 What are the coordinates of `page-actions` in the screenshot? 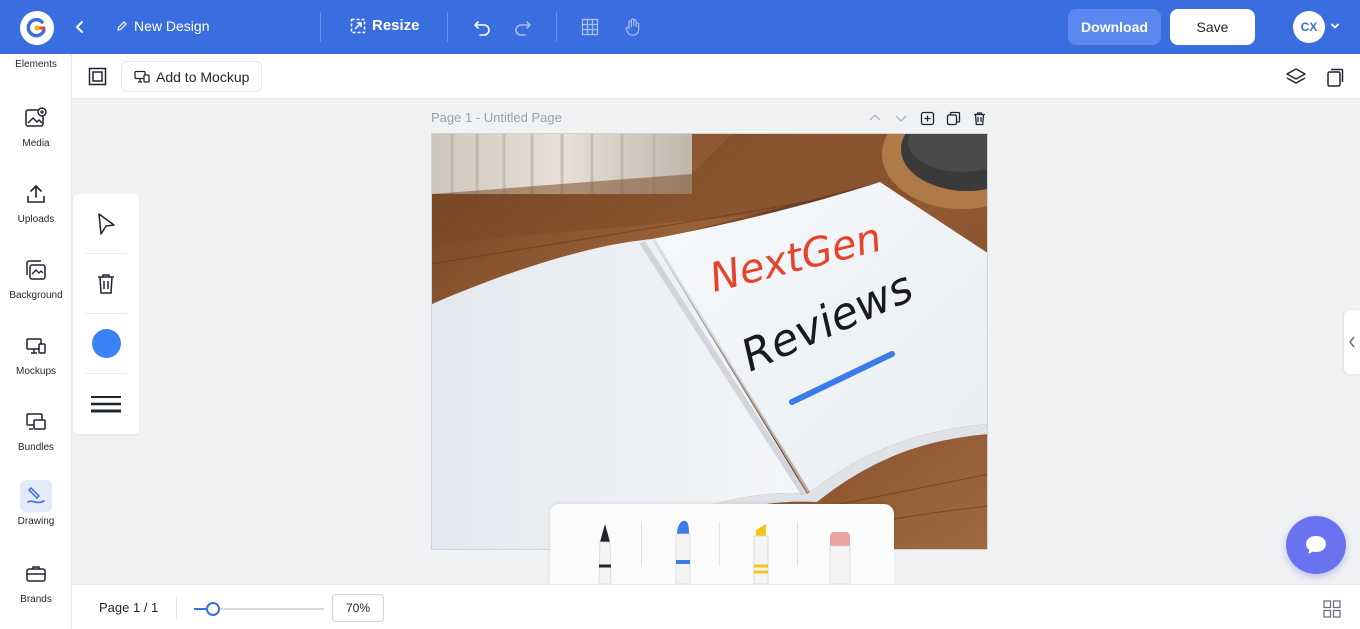 It's located at (927, 118).